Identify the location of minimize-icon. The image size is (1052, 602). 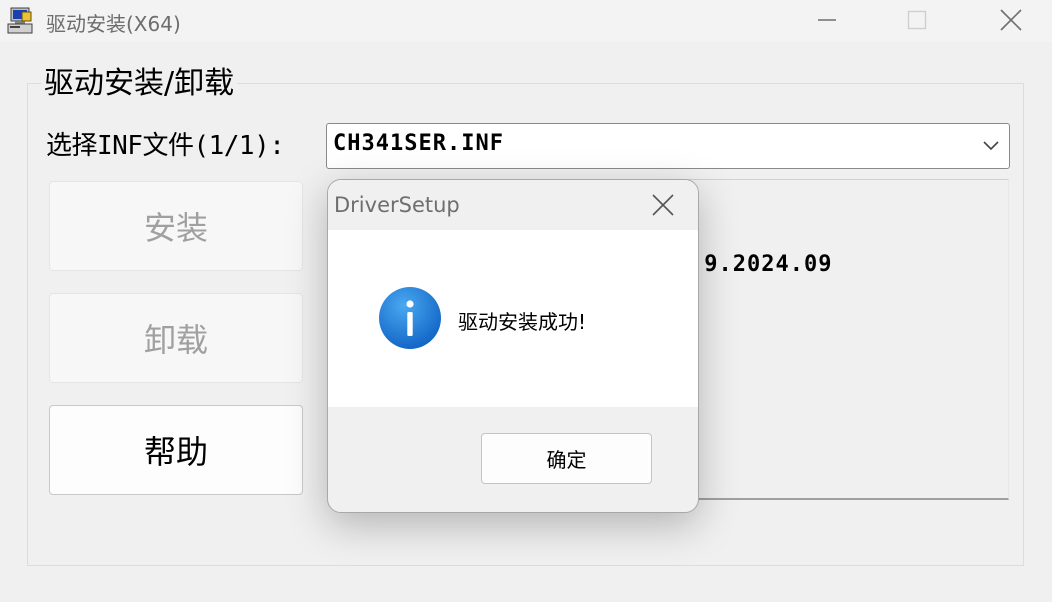
(827, 20).